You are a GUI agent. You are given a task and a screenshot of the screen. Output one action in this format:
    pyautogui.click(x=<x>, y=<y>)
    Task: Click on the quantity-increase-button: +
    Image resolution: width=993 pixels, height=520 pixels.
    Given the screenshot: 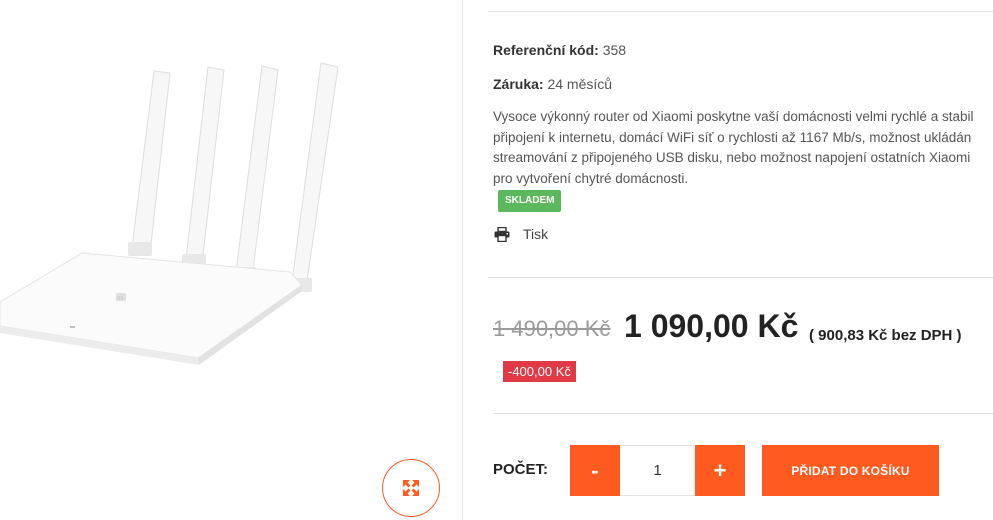 What is the action you would take?
    pyautogui.click(x=720, y=470)
    